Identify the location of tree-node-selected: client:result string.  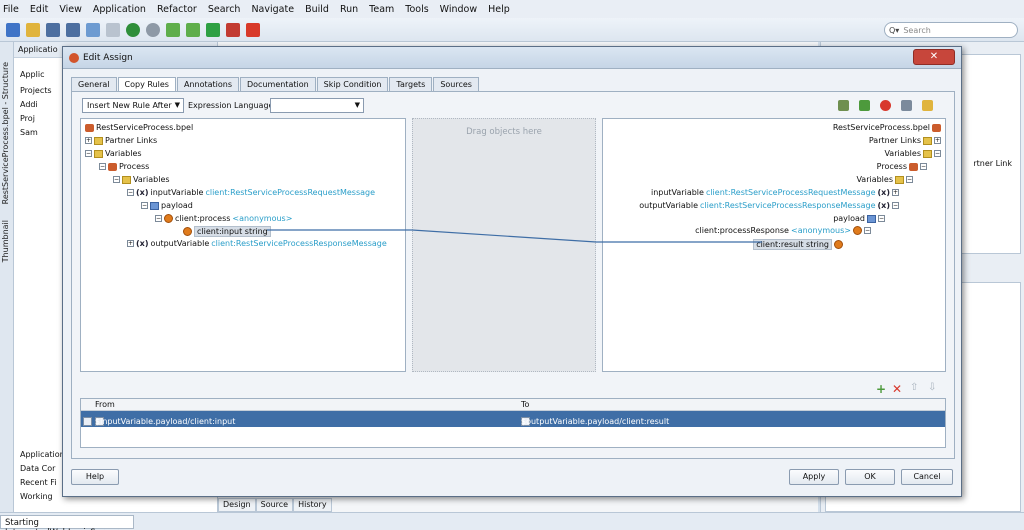
(798, 244).